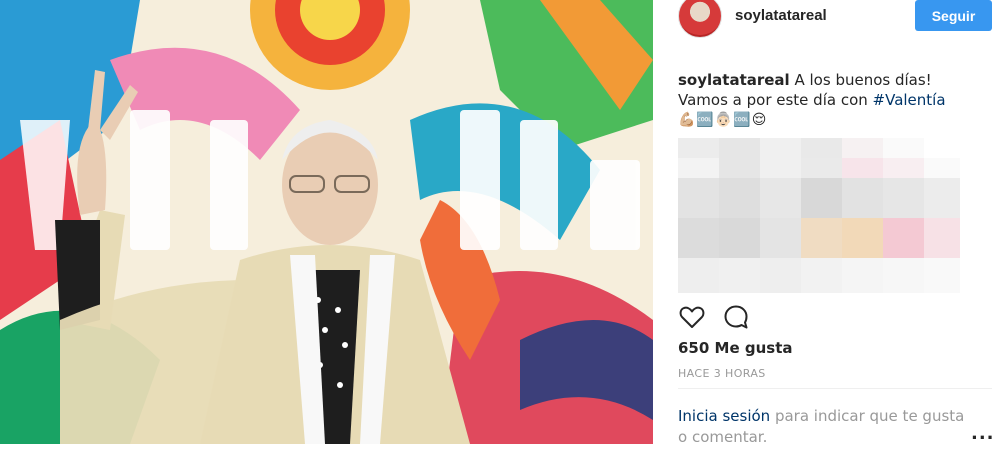  I want to click on caption-line2: Vamos a por este día con, so click(775, 100).